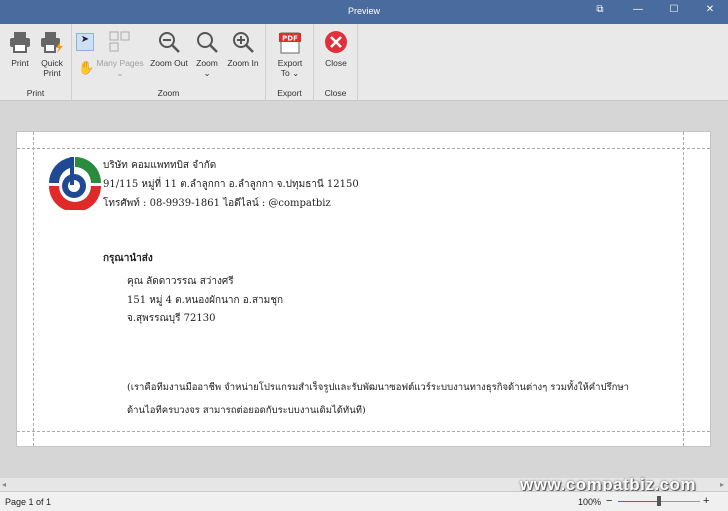 This screenshot has height=511, width=728. I want to click on hand-tool-icon: ✋, so click(86, 68).